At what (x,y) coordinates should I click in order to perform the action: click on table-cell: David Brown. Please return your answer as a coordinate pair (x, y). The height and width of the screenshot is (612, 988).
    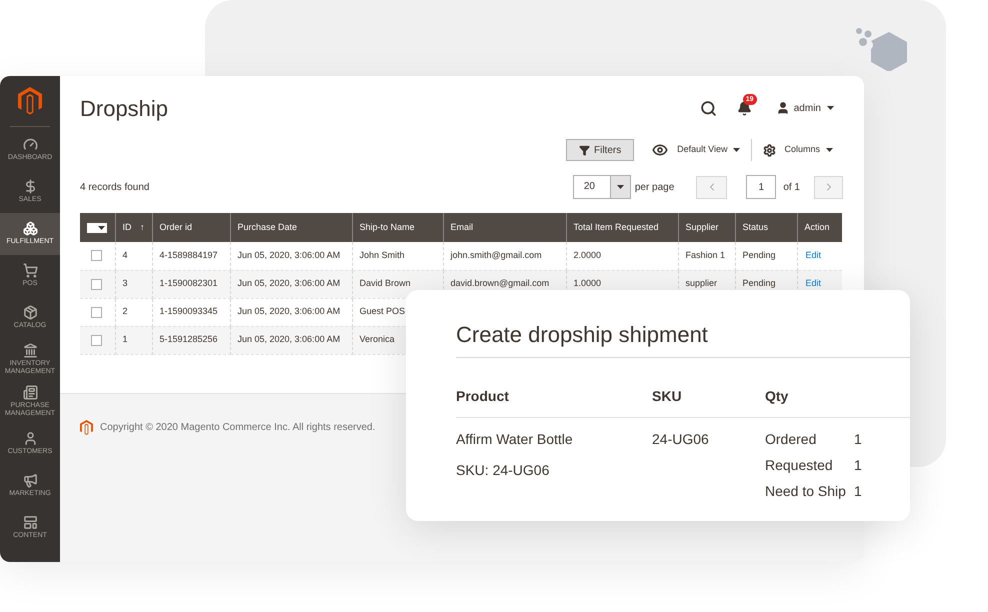
    Looking at the image, I should click on (385, 283).